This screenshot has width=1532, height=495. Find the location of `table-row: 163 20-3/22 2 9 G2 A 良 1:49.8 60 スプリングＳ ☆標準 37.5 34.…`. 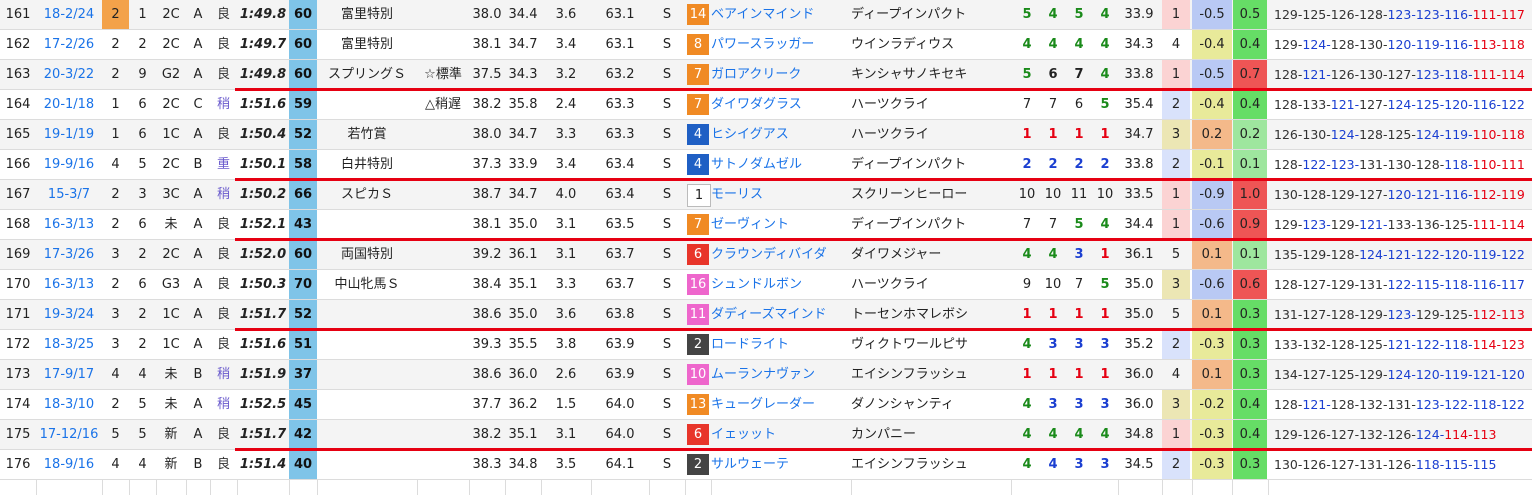

table-row: 163 20-3/22 2 9 G2 A 良 1:49.8 60 スプリングＳ ☆標準 37.5 34.… is located at coordinates (766, 75).